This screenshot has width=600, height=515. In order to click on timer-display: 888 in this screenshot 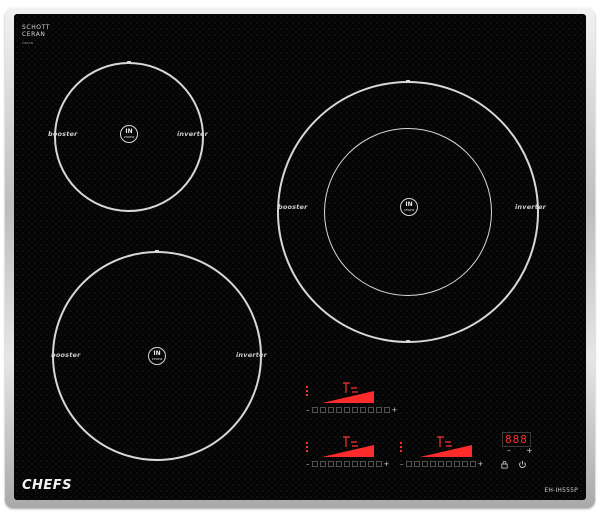, I will do `click(516, 439)`.